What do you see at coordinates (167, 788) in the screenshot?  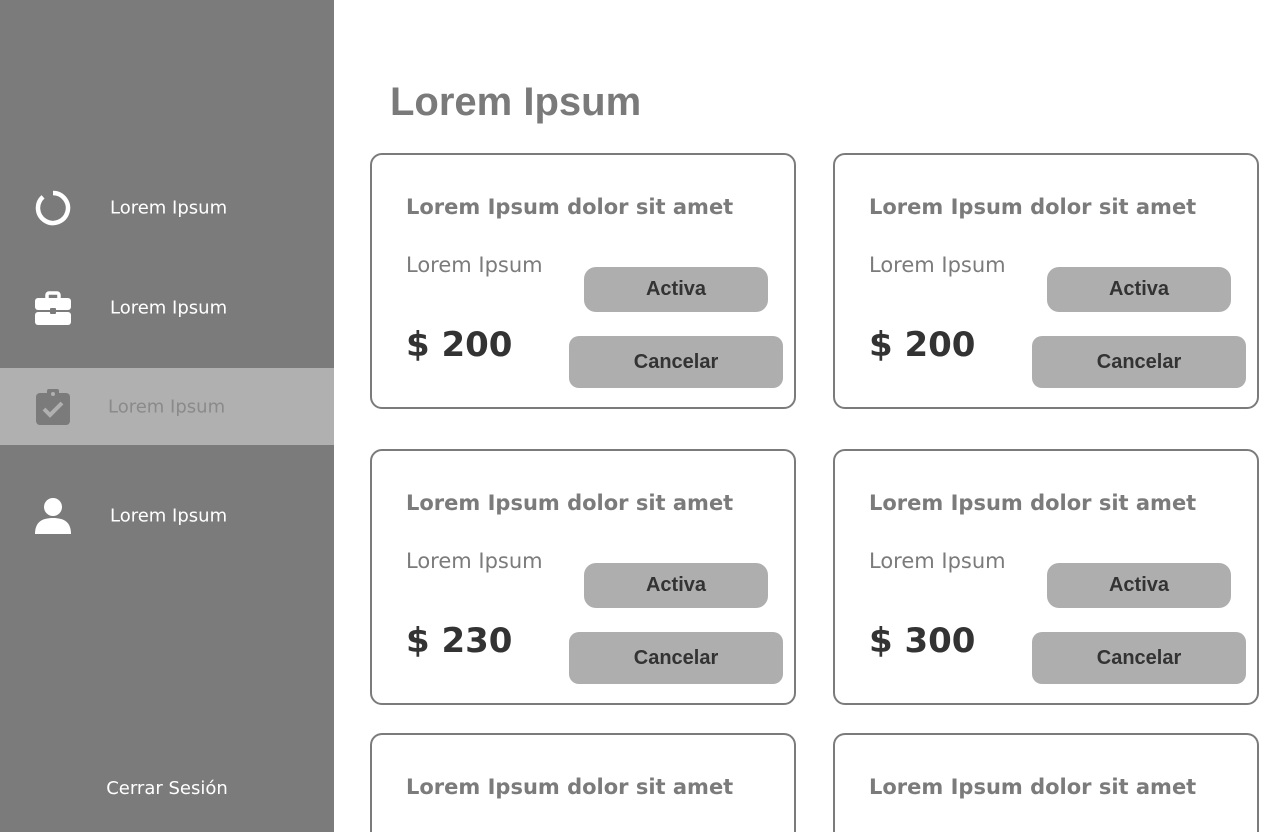 I see `logout-button: Cerrar Sesión` at bounding box center [167, 788].